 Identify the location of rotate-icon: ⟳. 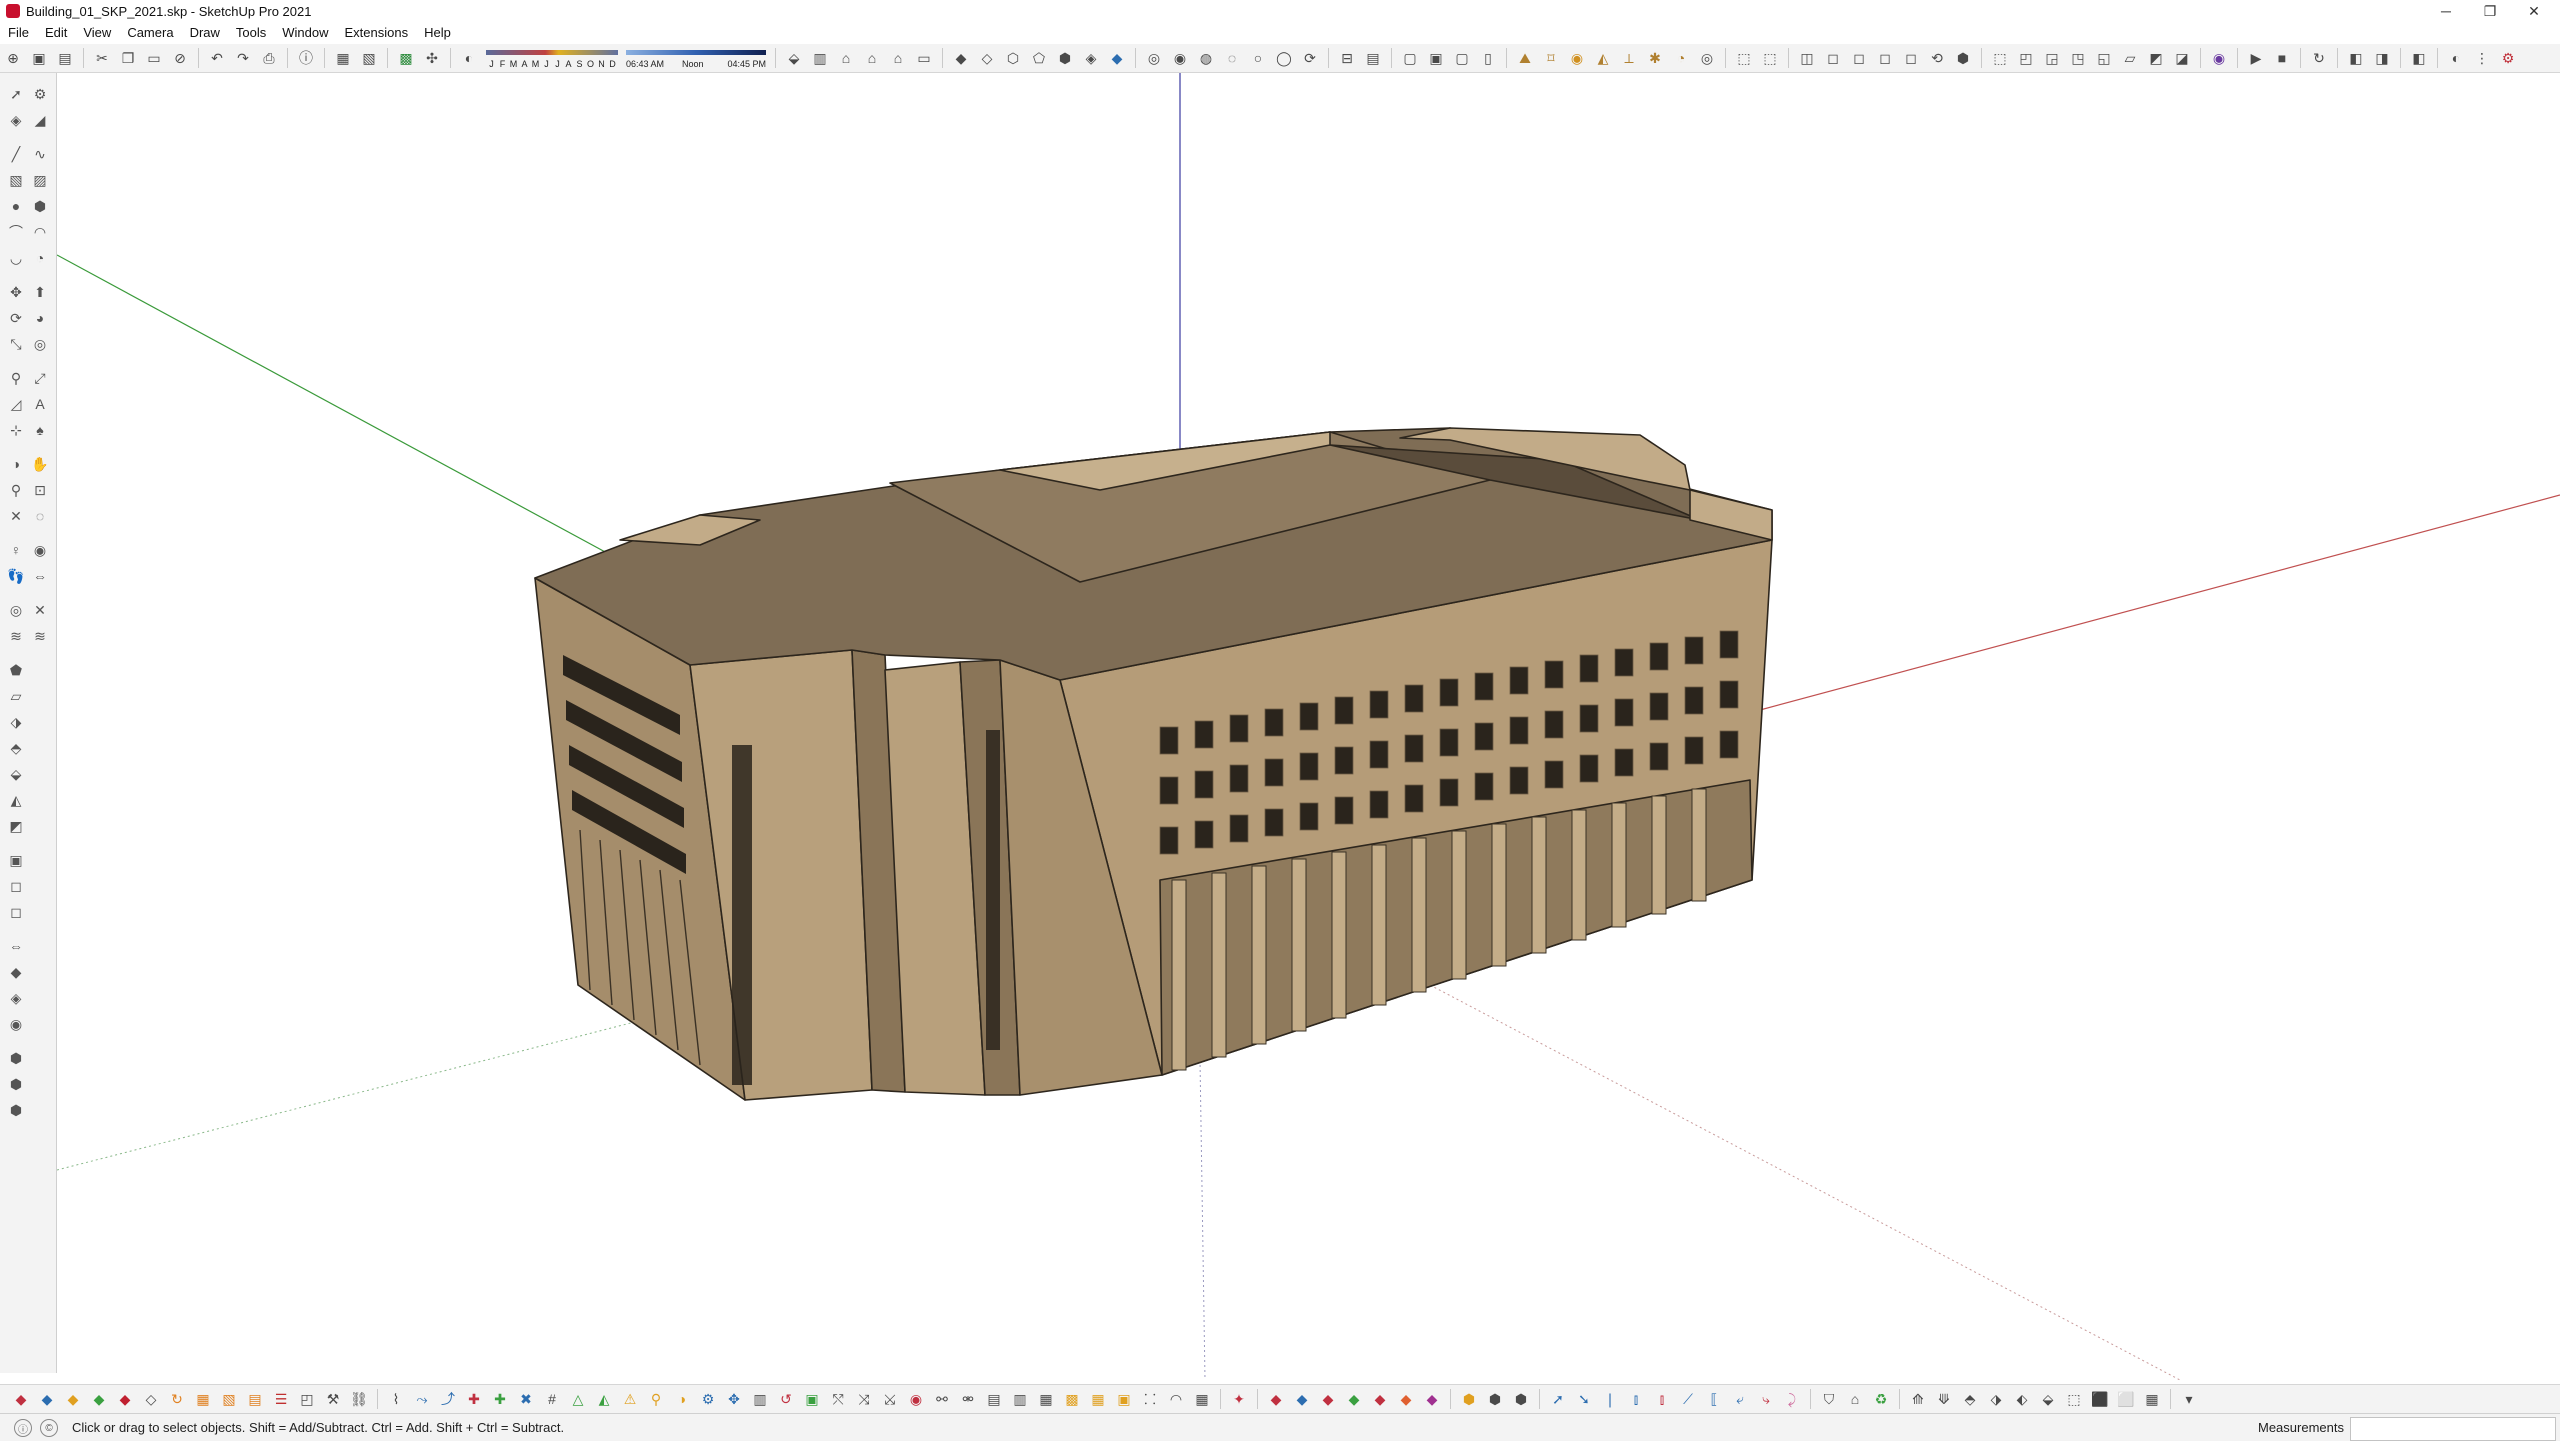
(16, 318).